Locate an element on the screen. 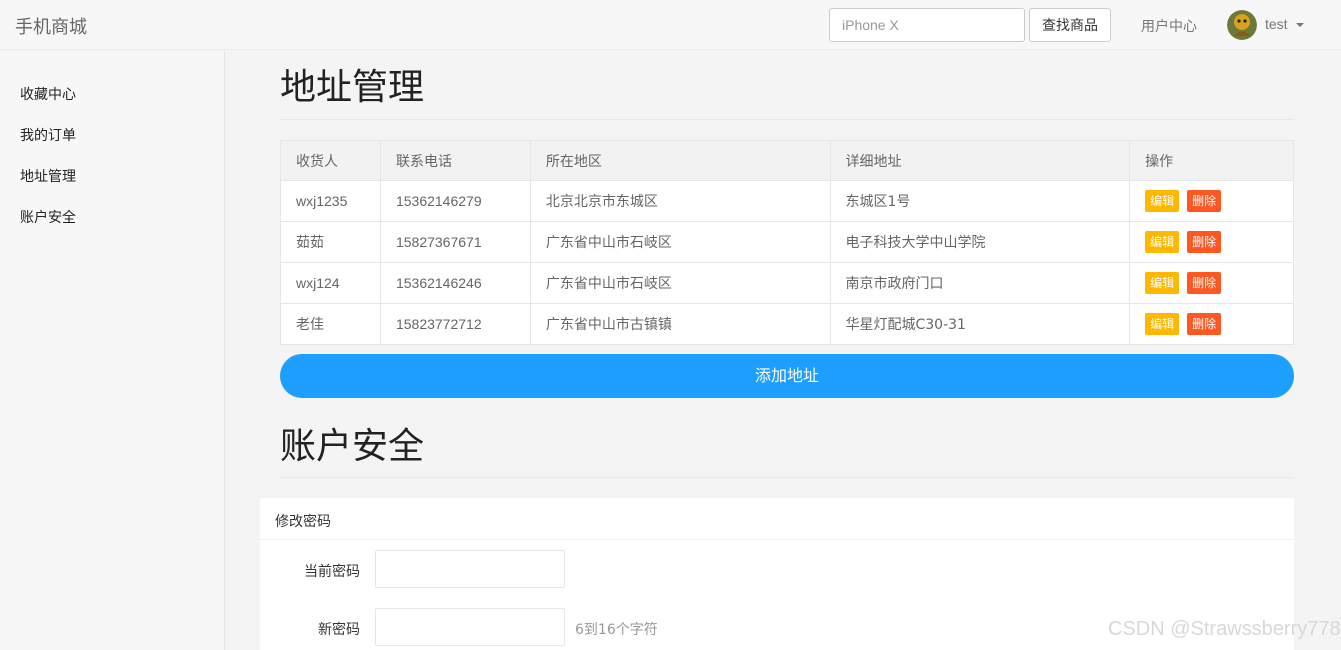 Image resolution: width=1341 pixels, height=650 pixels. table-header-row: 收货人 联系电话 所在地区 详细地址 操作 is located at coordinates (787, 160).